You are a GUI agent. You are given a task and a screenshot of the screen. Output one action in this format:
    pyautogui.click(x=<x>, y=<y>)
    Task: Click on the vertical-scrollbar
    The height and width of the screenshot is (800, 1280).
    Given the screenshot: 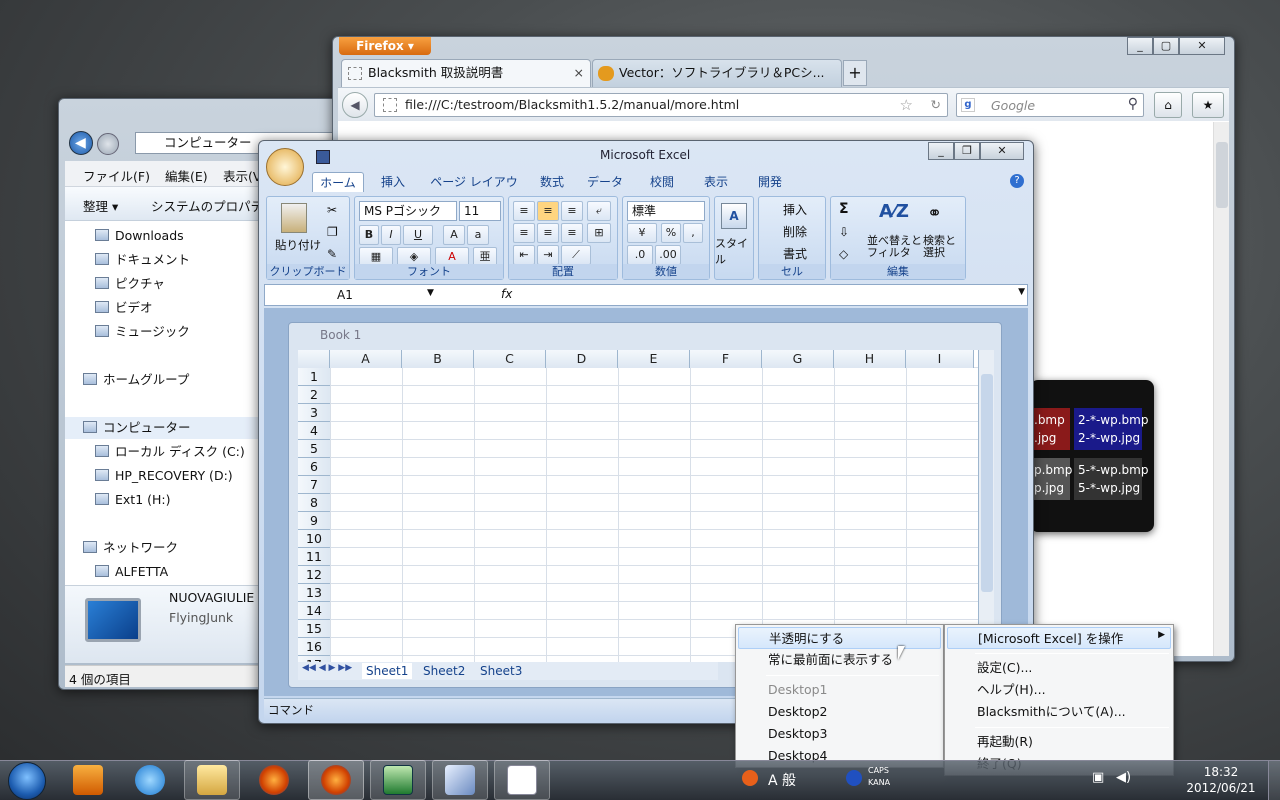 What is the action you would take?
    pyautogui.click(x=986, y=506)
    